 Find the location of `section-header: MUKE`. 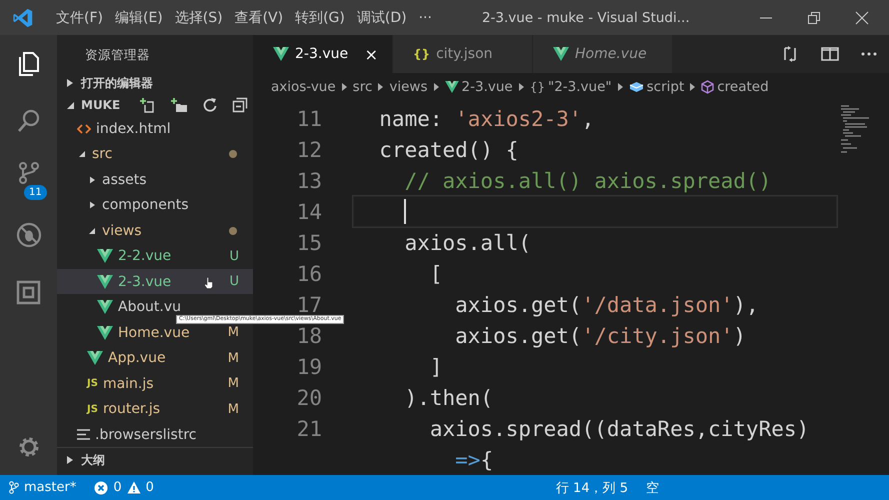

section-header: MUKE is located at coordinates (155, 105).